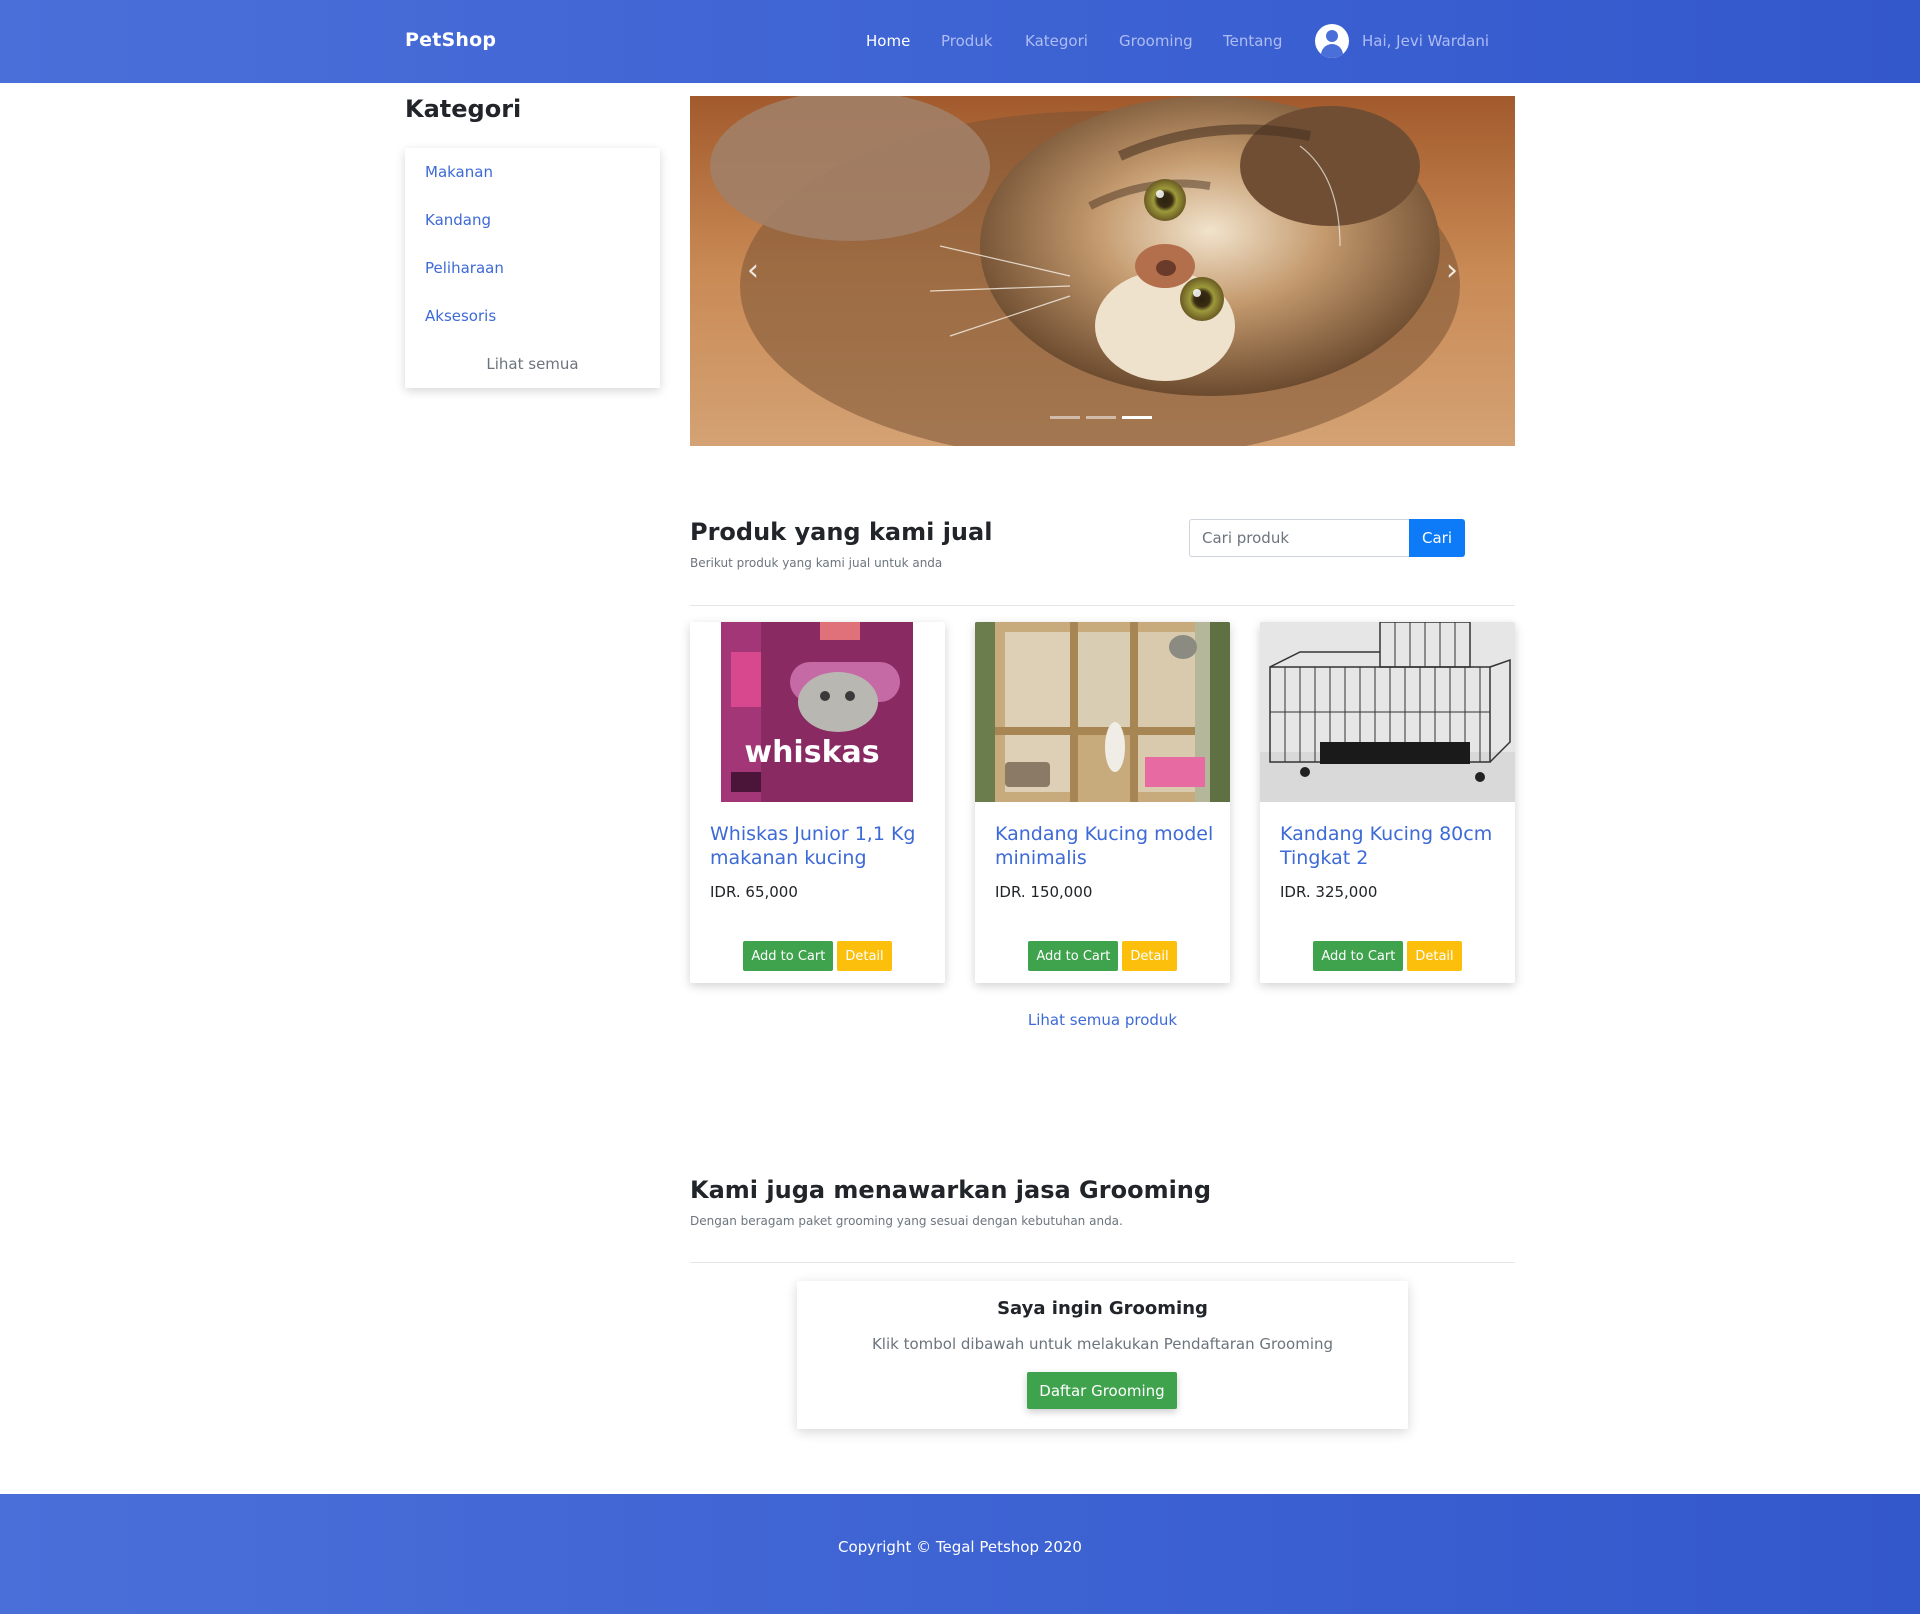 Image resolution: width=1920 pixels, height=1614 pixels. I want to click on carousel-indicators, so click(1101, 417).